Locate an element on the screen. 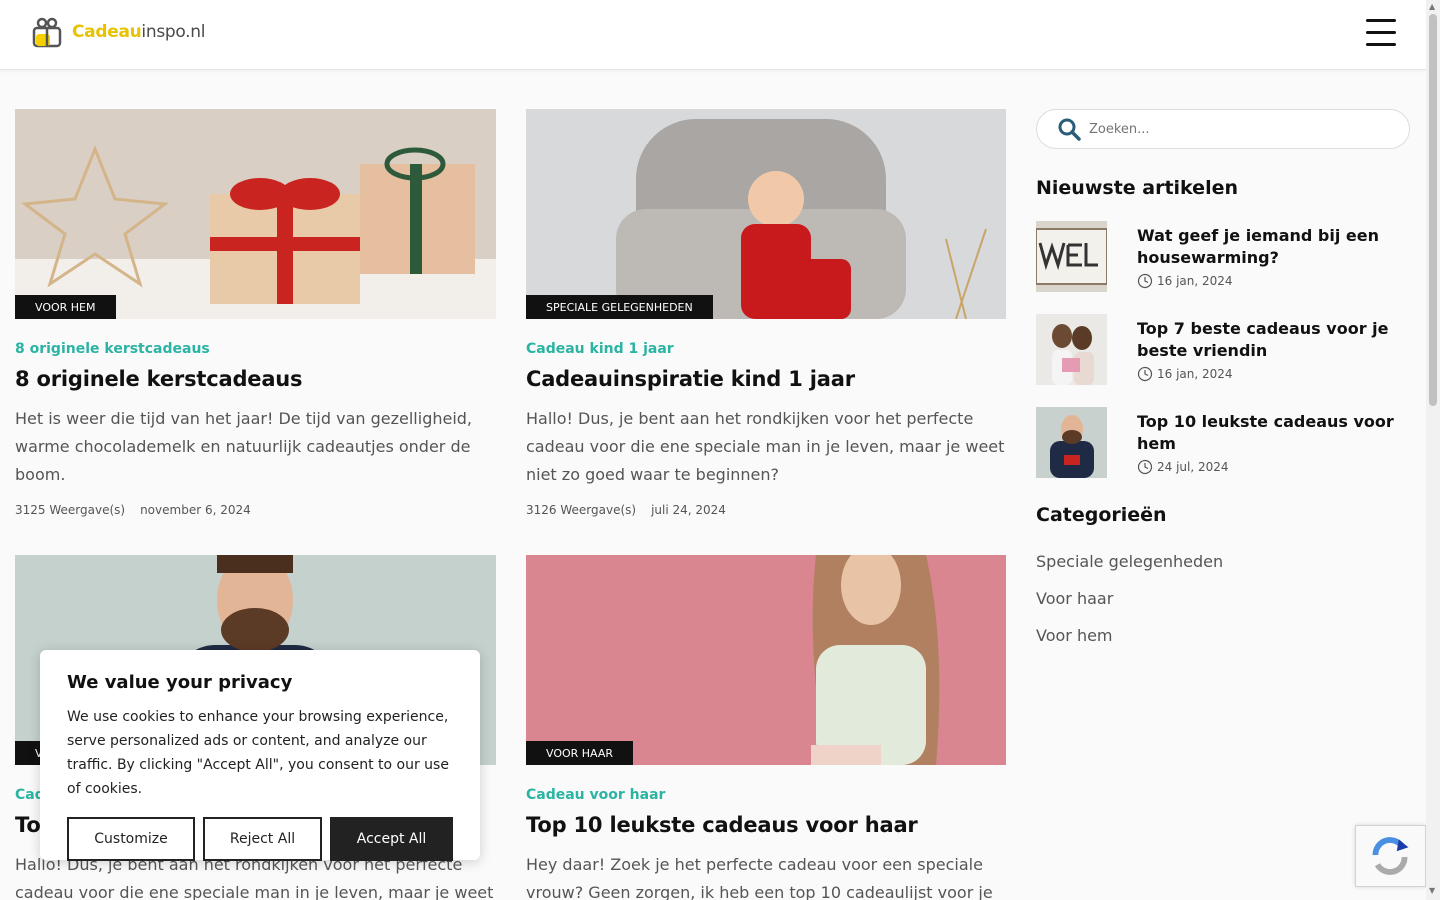 Image resolution: width=1440 pixels, height=900 pixels. article-views: 3126 Weergave(s) is located at coordinates (581, 510).